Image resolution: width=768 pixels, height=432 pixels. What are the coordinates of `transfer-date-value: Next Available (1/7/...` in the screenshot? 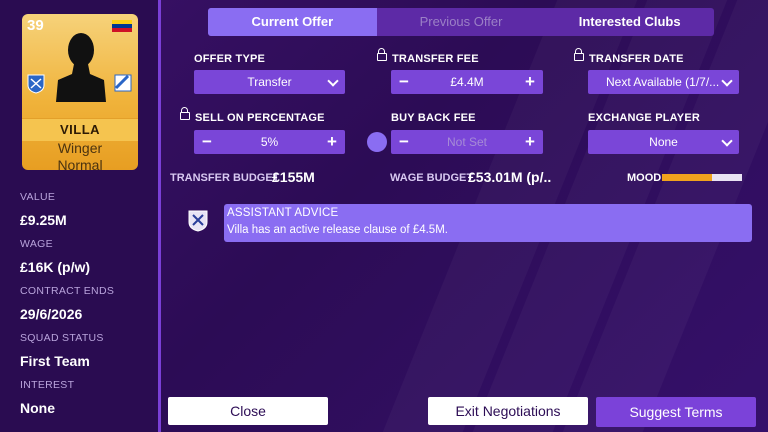 It's located at (663, 82).